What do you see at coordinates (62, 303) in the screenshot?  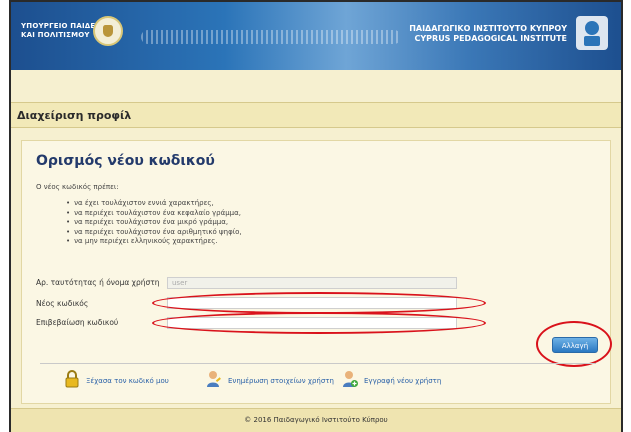 I see `new-password-label: Νέος κωδικός` at bounding box center [62, 303].